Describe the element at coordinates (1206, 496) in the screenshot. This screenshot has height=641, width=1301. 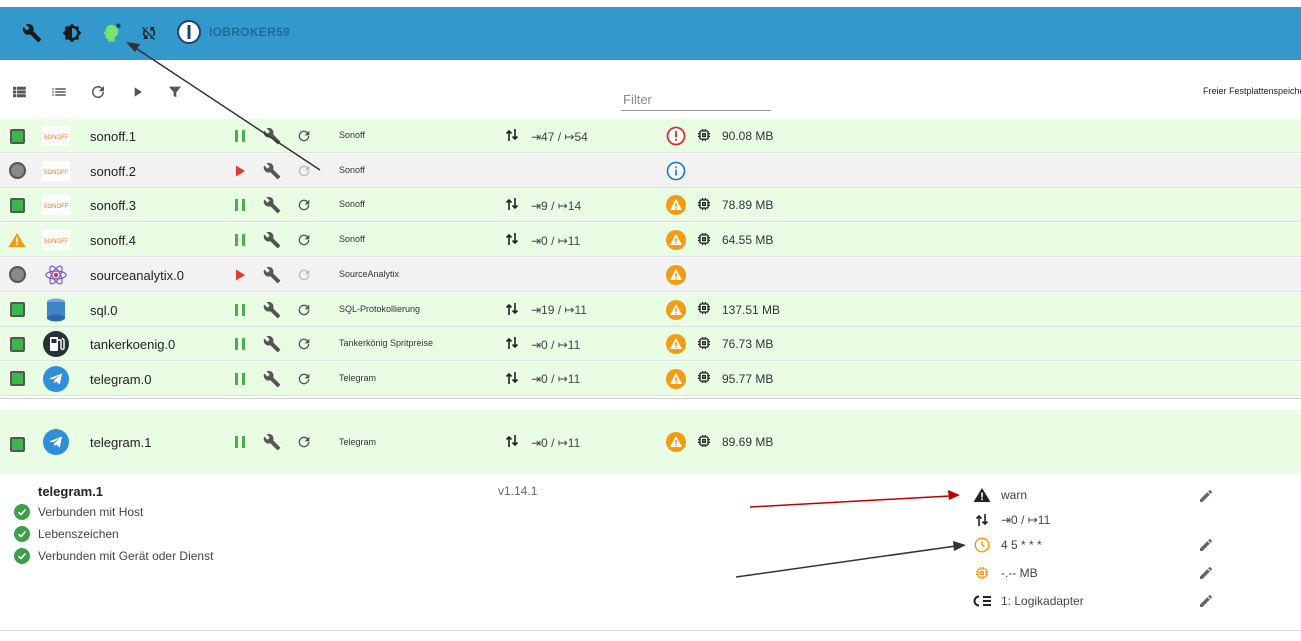
I see `edit-loglevel-icon` at that location.